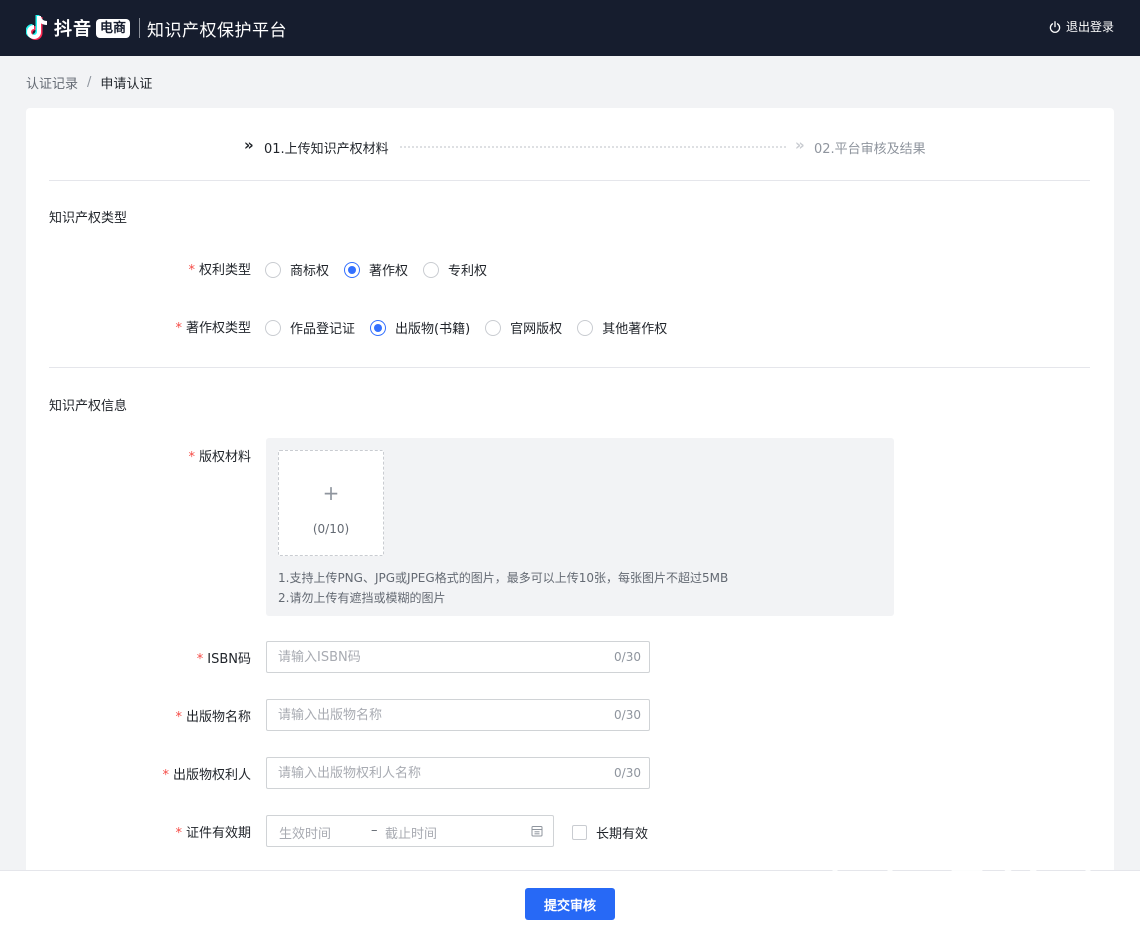  I want to click on breadcrumb-parent: 认证记录, so click(52, 82).